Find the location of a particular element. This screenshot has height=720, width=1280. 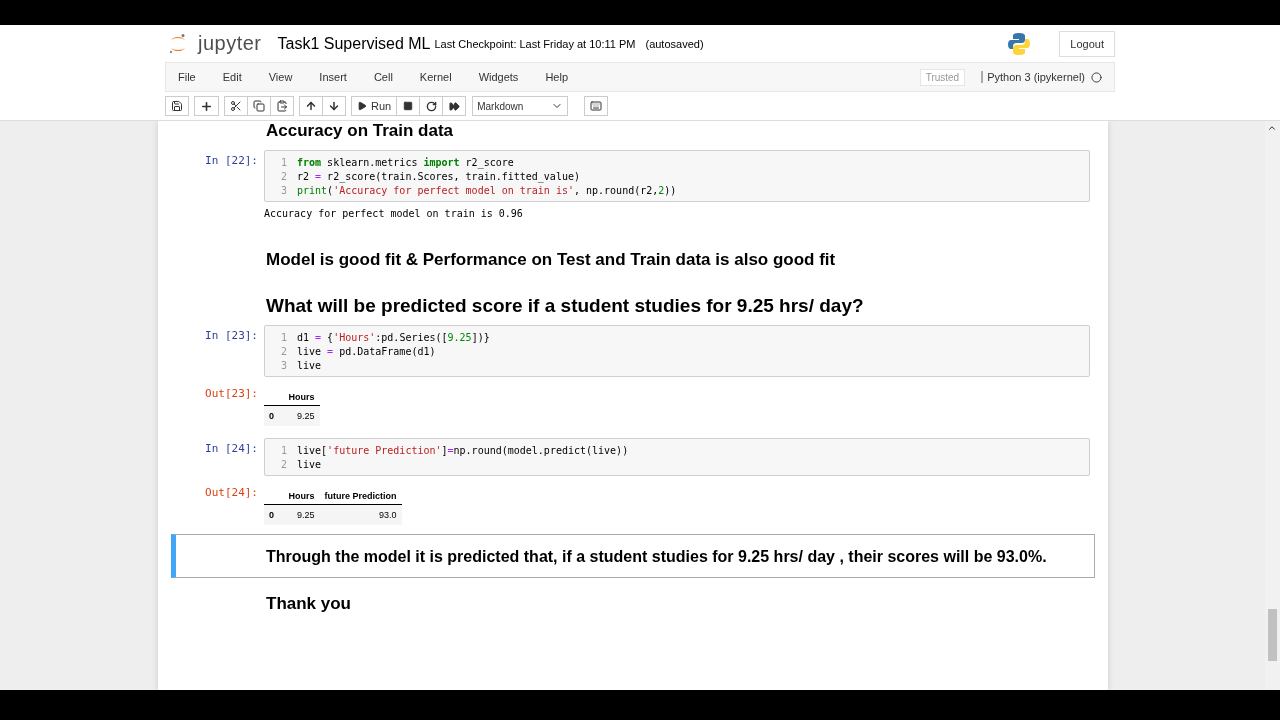

kernel-idle-icon is located at coordinates (1096, 77).